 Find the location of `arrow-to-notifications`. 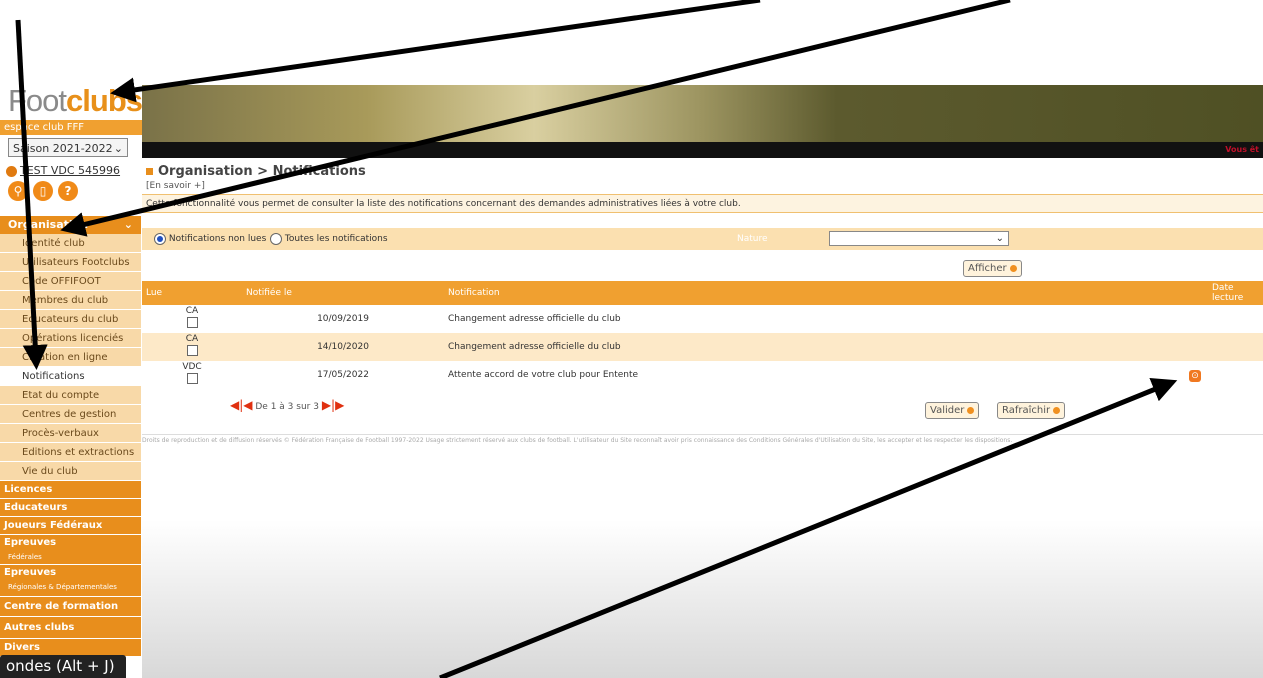

arrow-to-notifications is located at coordinates (31, 194).